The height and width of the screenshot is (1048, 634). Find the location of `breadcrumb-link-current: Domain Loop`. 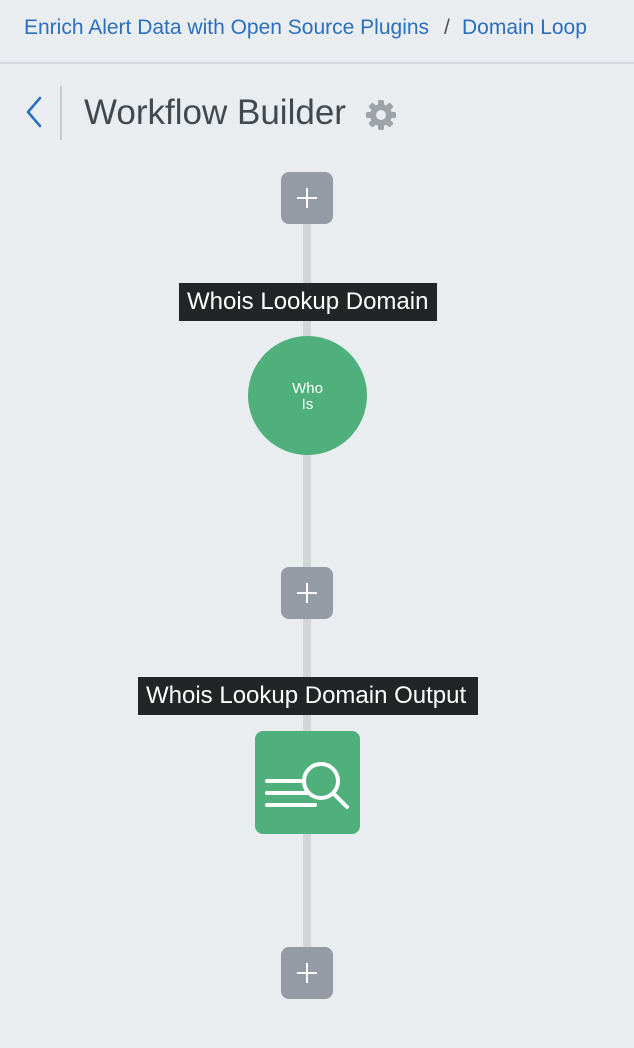

breadcrumb-link-current: Domain Loop is located at coordinates (524, 28).